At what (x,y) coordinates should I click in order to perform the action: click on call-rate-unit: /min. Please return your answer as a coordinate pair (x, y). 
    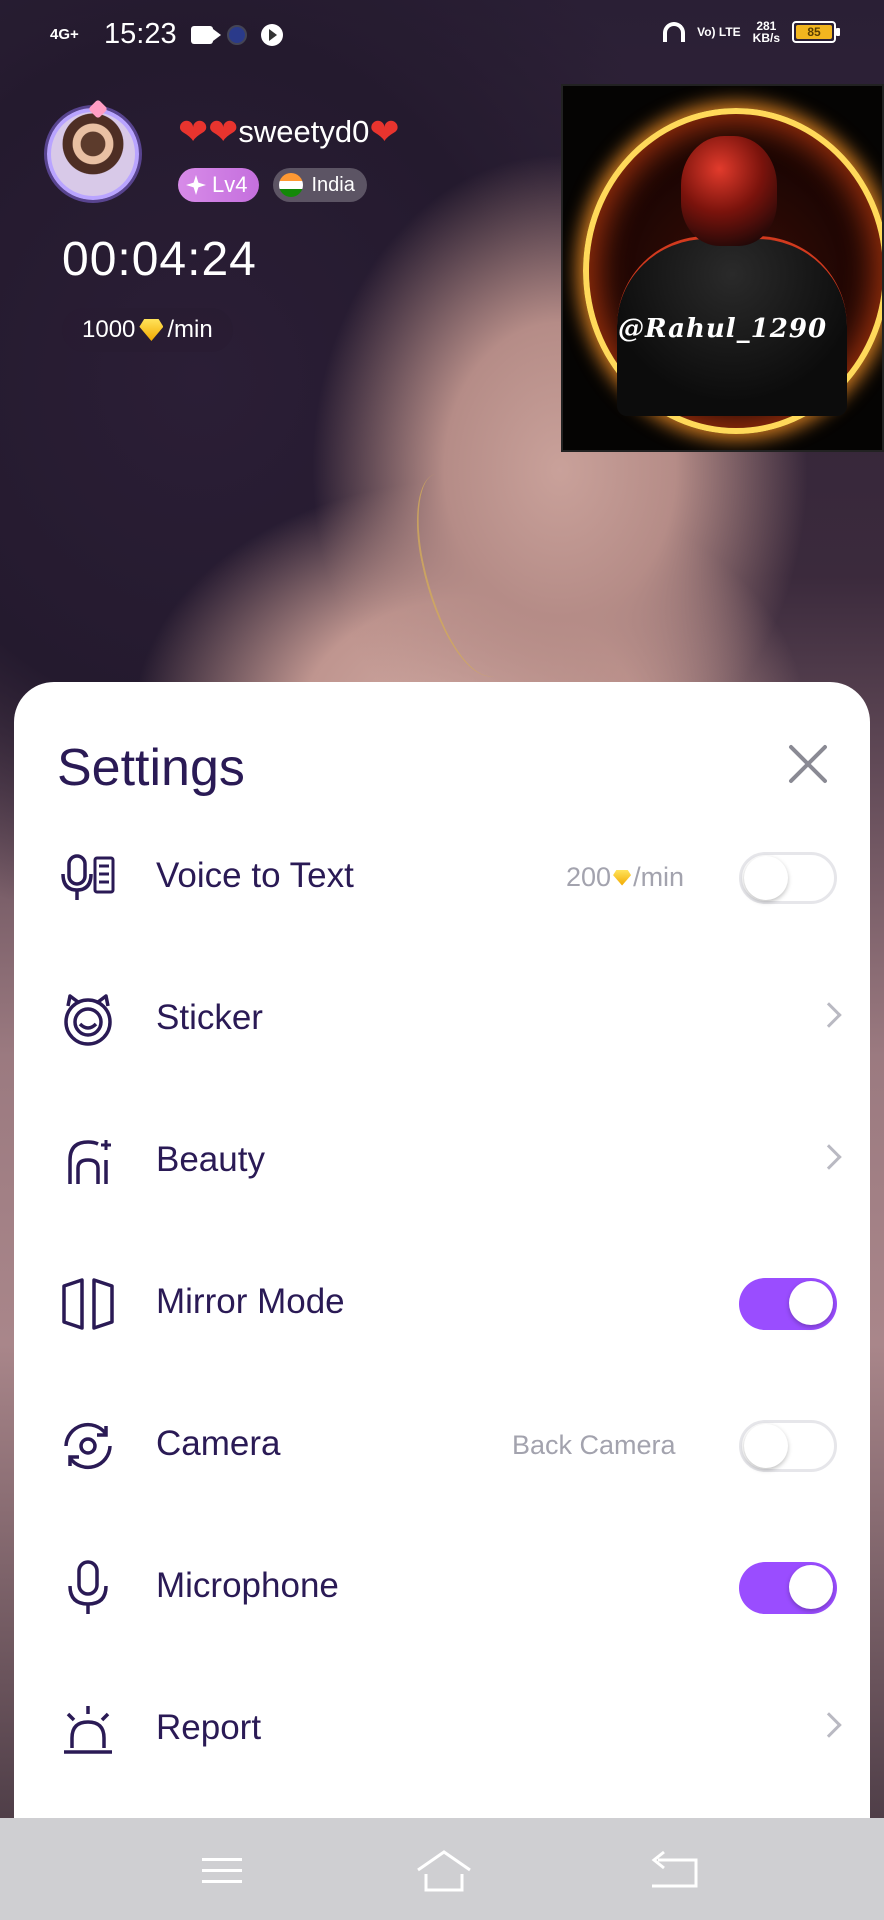
    Looking at the image, I should click on (190, 329).